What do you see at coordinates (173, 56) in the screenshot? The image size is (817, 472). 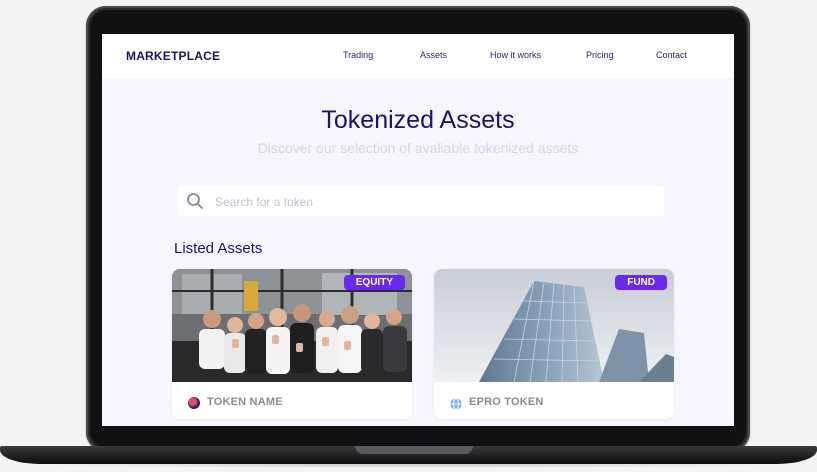 I see `brand-logo: MARKETPLACE` at bounding box center [173, 56].